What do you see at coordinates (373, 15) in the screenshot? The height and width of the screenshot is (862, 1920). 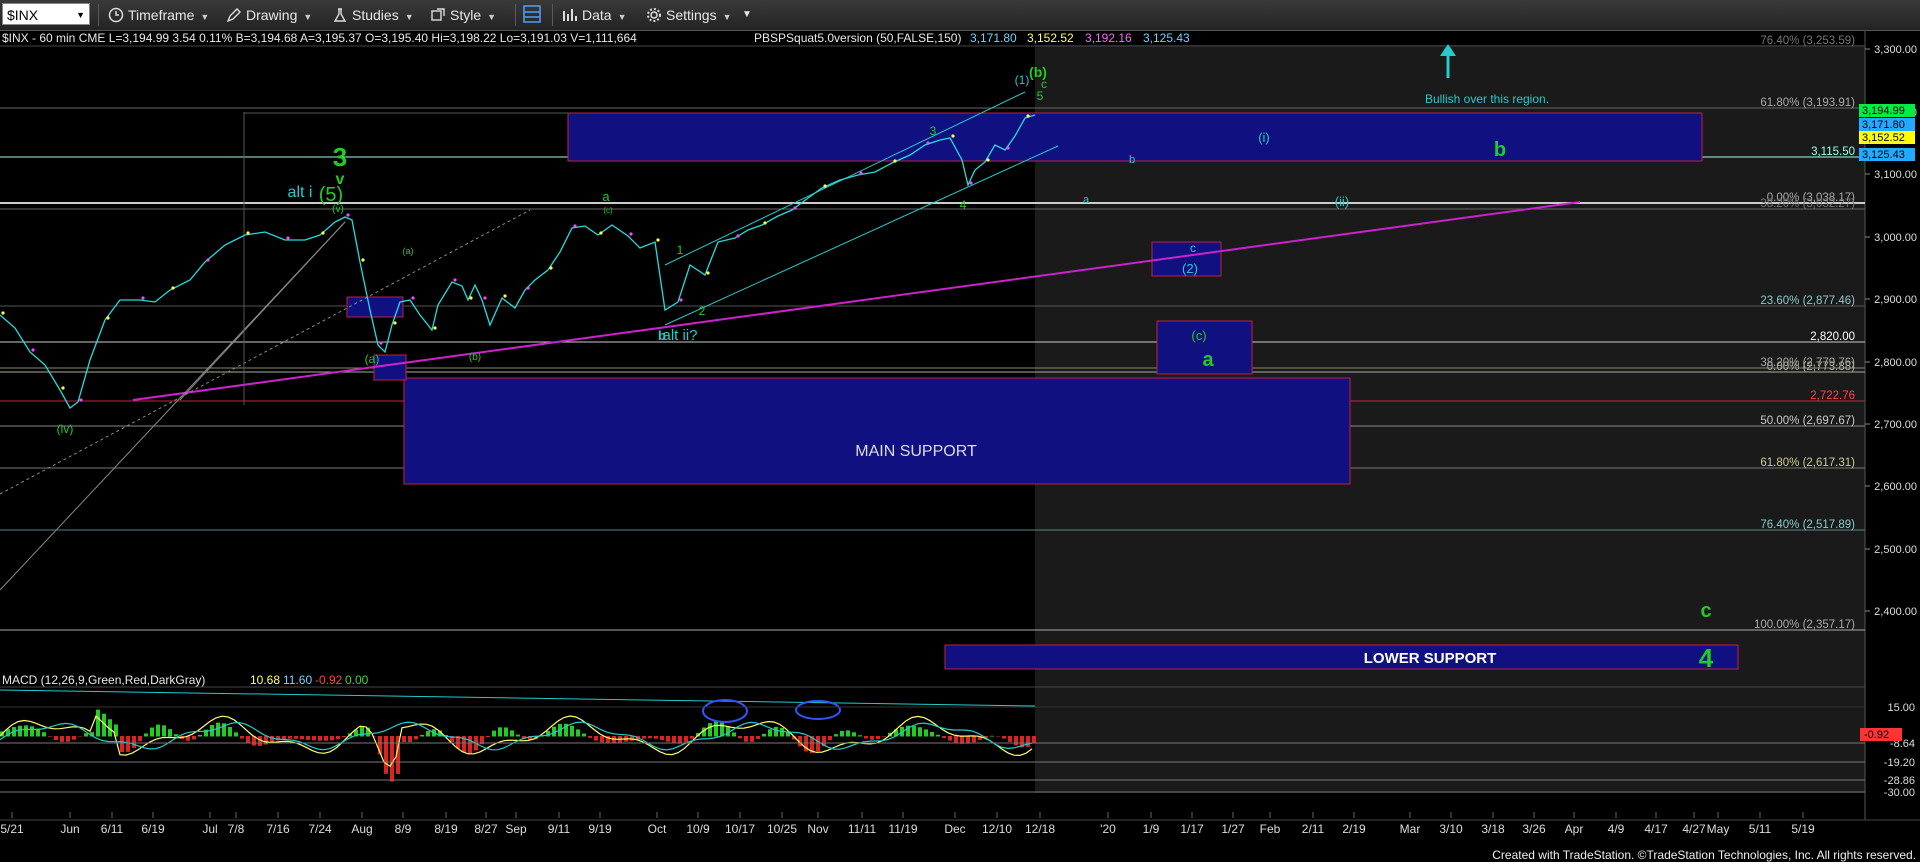 I see `studies-menu: Studies ▼` at bounding box center [373, 15].